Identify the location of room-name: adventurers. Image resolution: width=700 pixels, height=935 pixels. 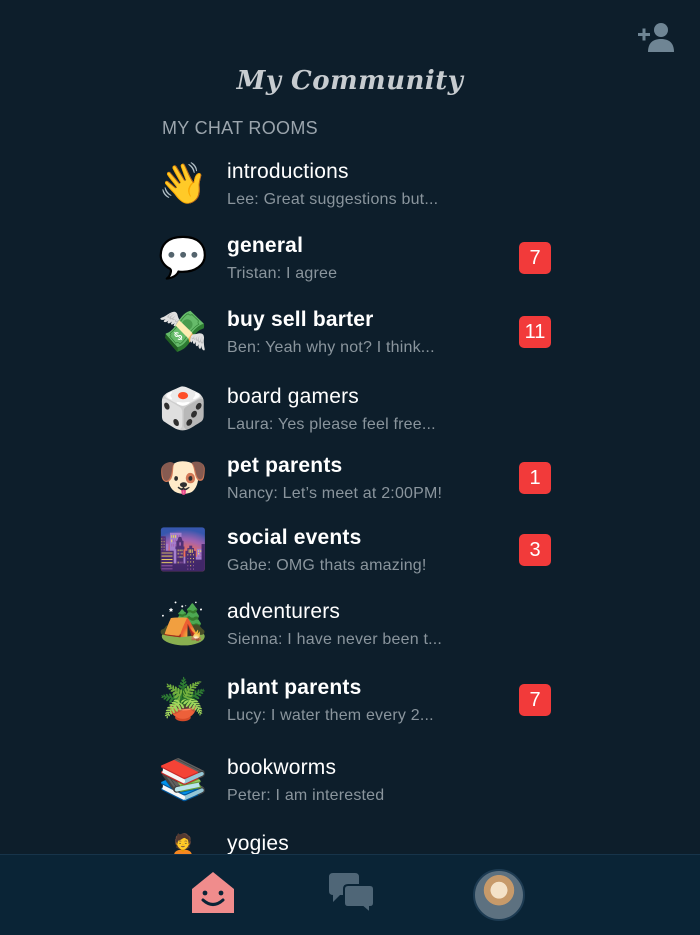
(284, 611).